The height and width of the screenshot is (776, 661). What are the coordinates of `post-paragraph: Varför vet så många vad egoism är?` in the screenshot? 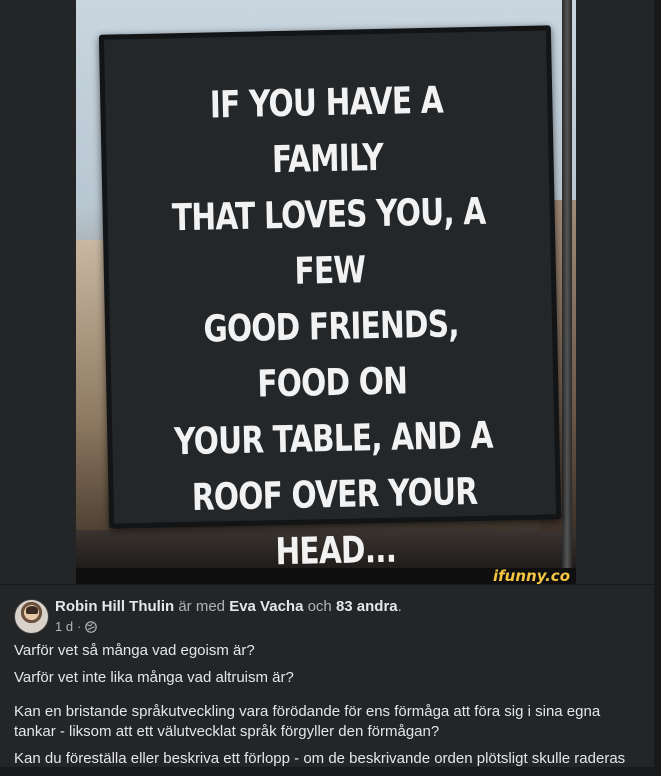 It's located at (134, 650).